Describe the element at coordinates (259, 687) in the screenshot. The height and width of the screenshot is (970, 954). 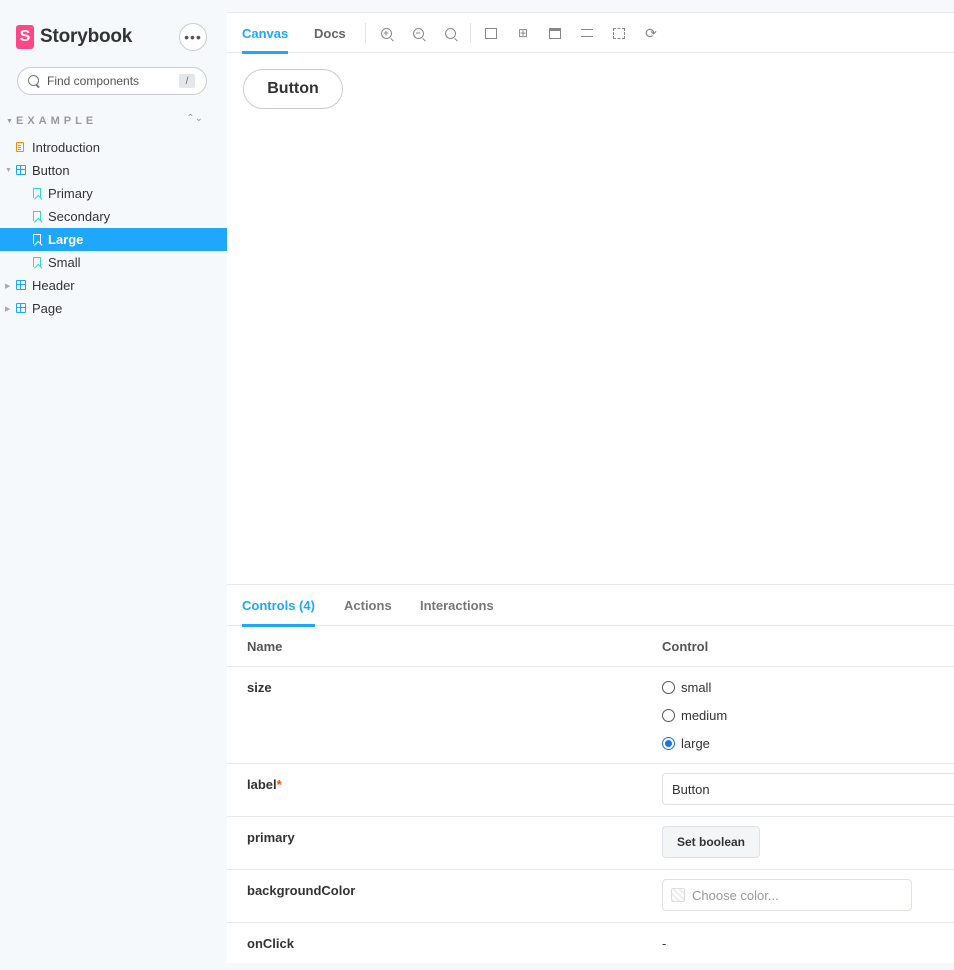
I see `arg-name: size` at that location.